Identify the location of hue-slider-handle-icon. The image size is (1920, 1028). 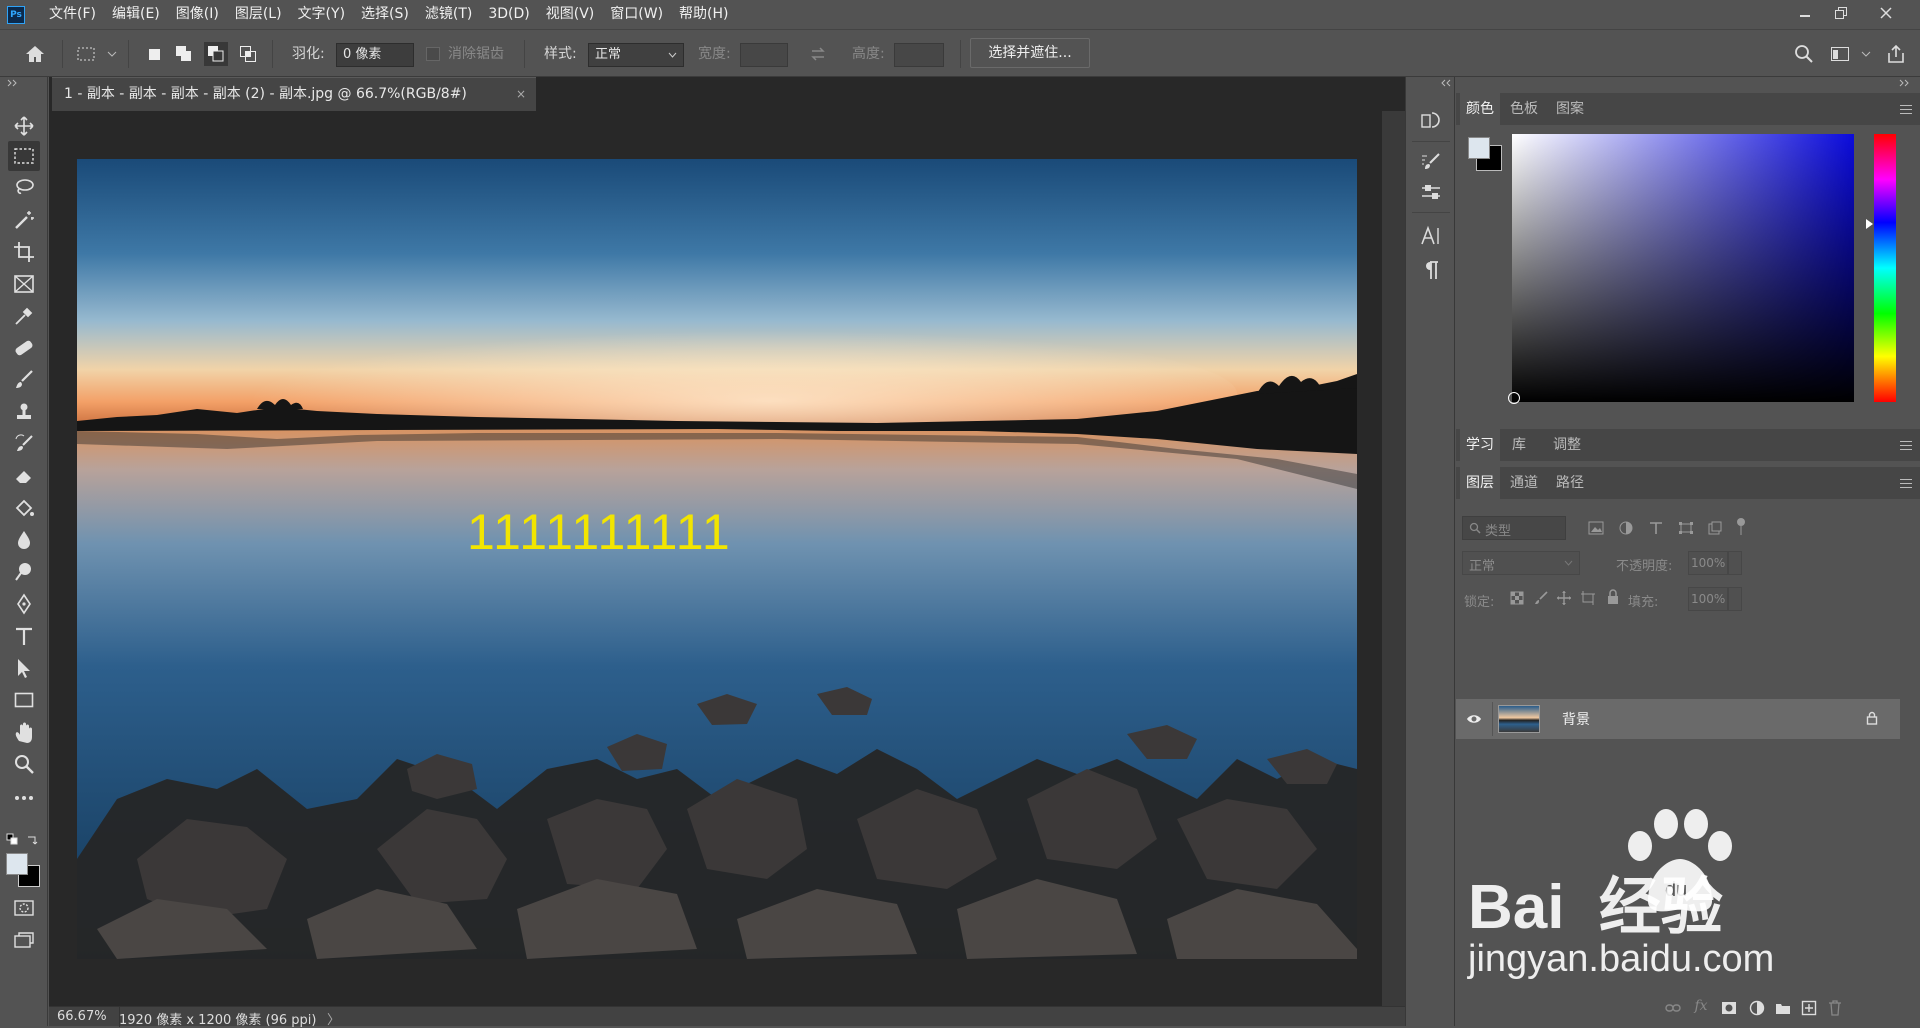
(1870, 224).